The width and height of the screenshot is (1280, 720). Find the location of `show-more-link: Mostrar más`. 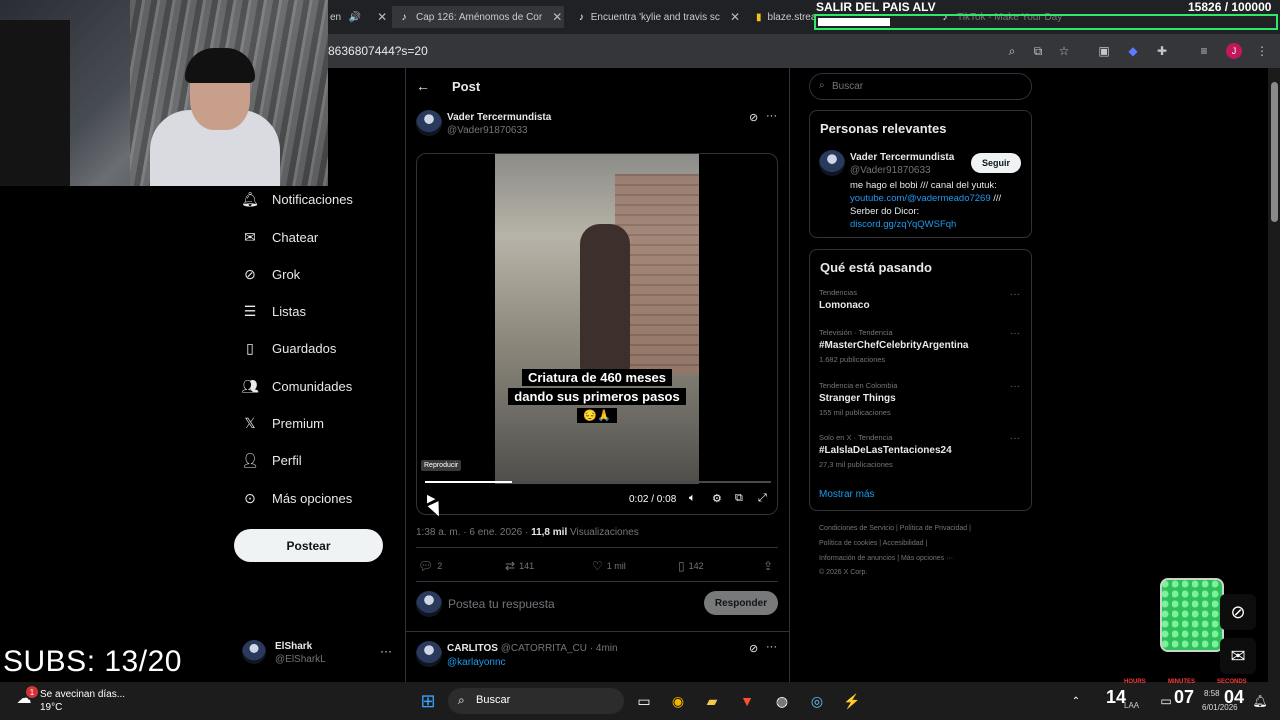

show-more-link: Mostrar más is located at coordinates (847, 494).